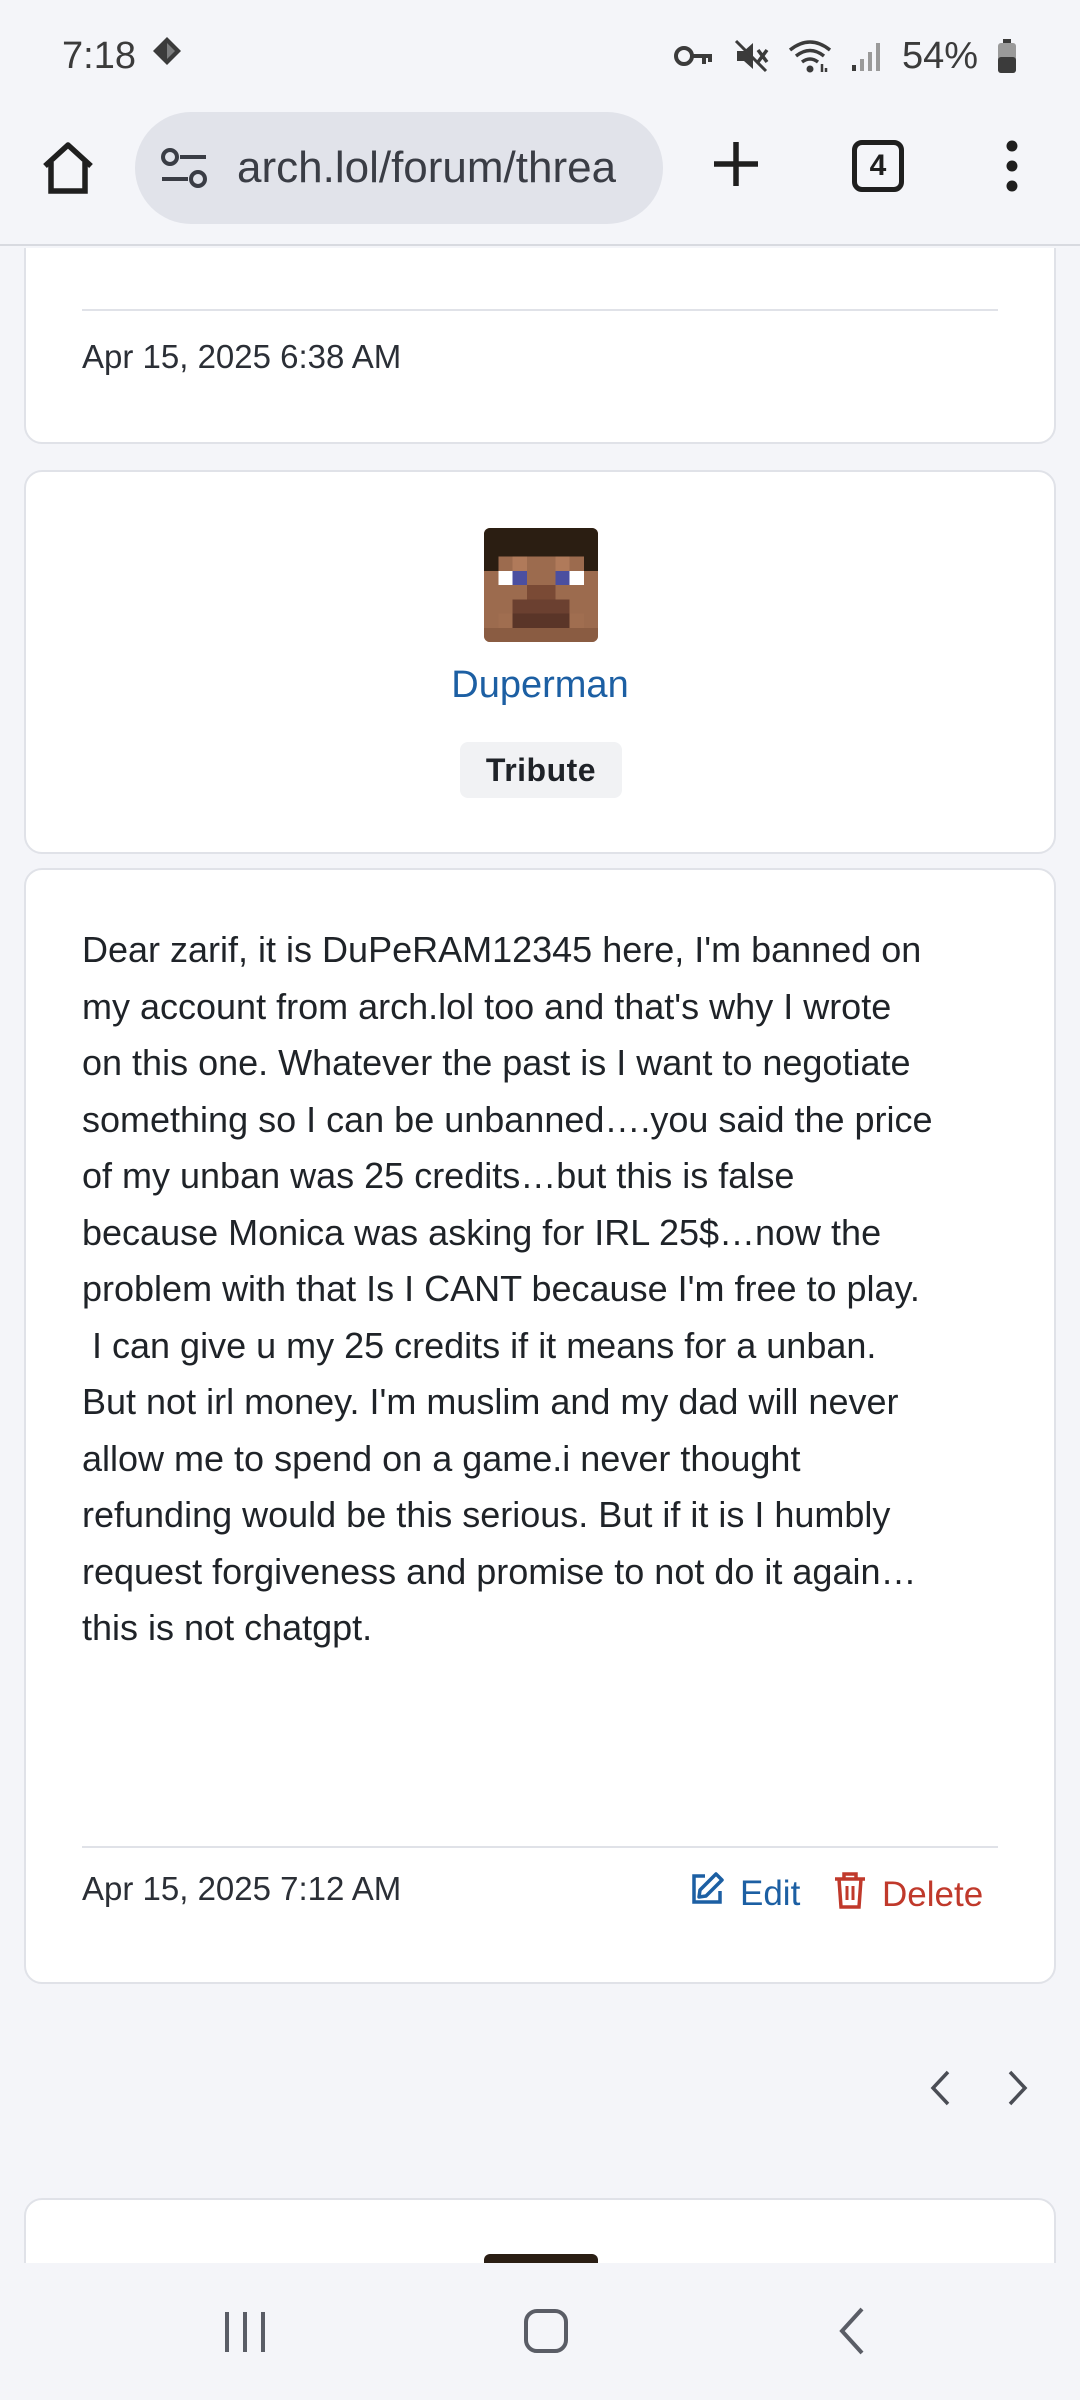 The height and width of the screenshot is (2400, 1080). What do you see at coordinates (707, 1893) in the screenshot?
I see `edit-pencil-icon` at bounding box center [707, 1893].